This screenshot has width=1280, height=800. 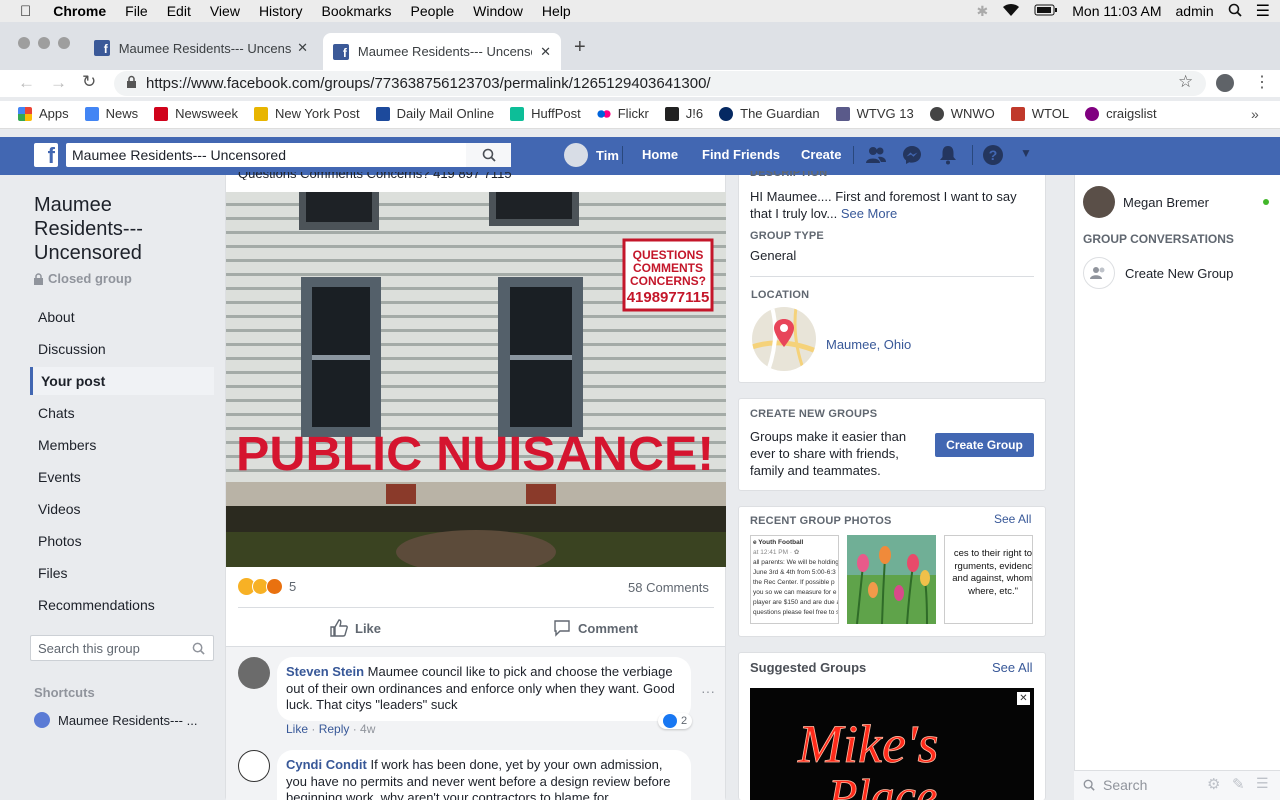 I want to click on group-nav-videos: Videos, so click(x=122, y=509).